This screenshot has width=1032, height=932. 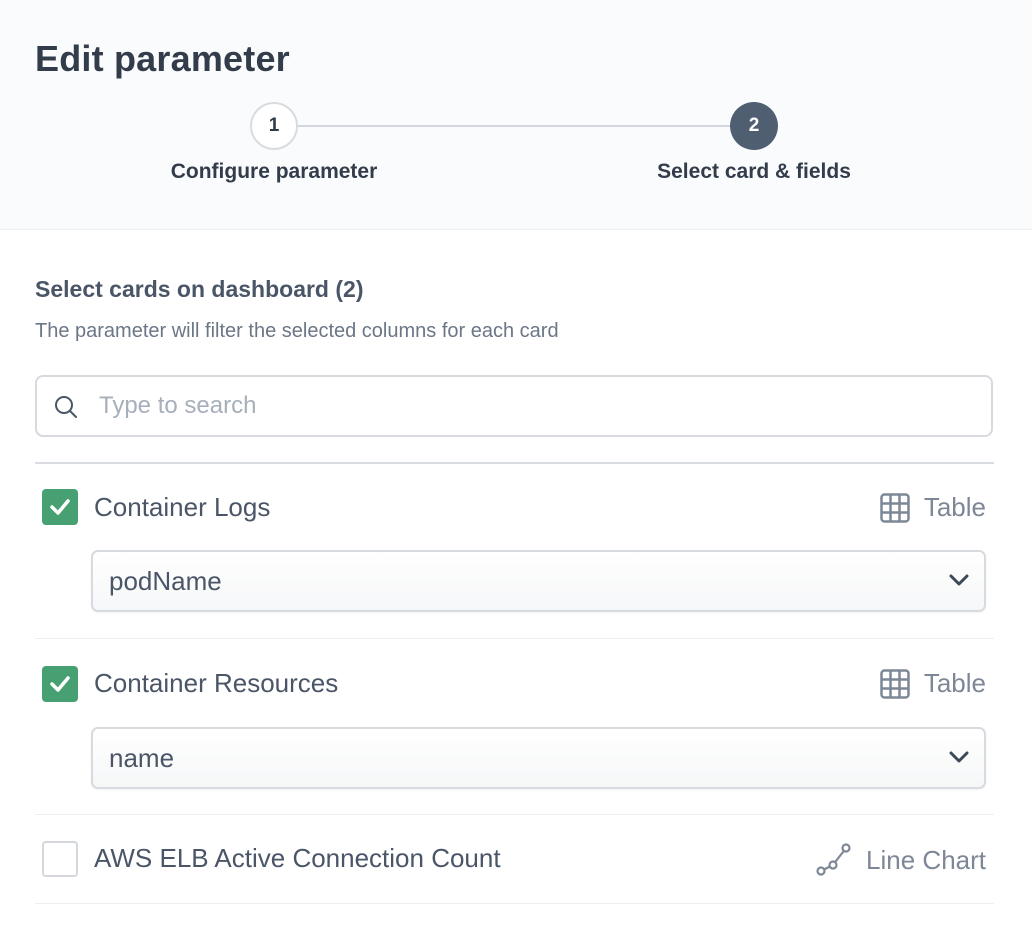 What do you see at coordinates (833, 859) in the screenshot?
I see `line-chart-icon` at bounding box center [833, 859].